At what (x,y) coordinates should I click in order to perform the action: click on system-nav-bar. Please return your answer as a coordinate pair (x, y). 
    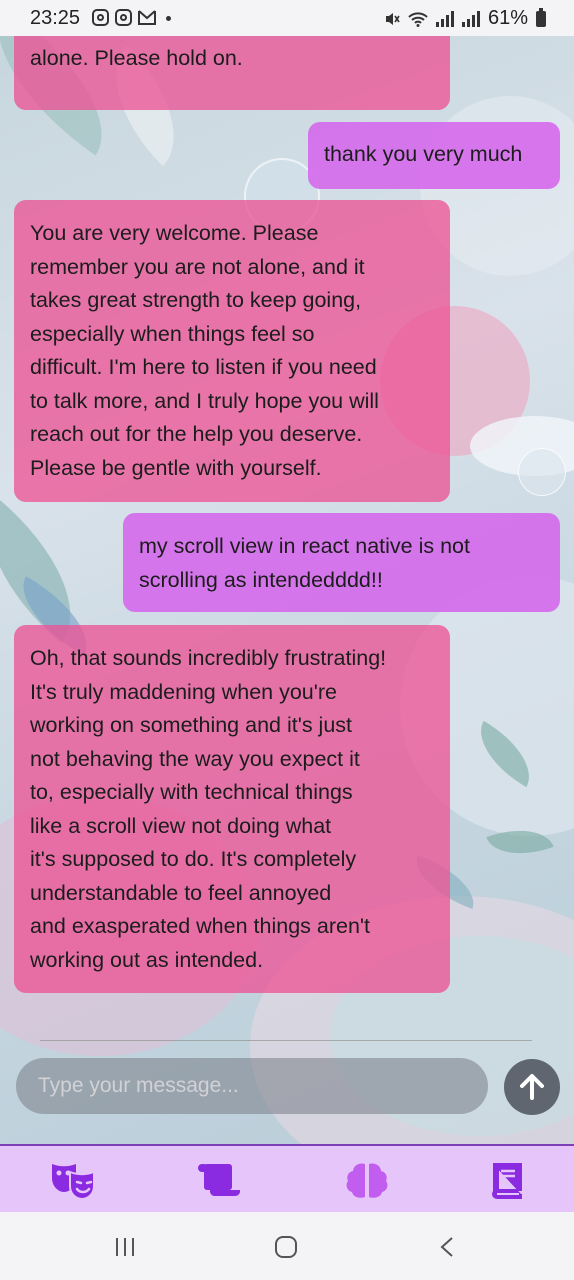
    Looking at the image, I should click on (287, 1246).